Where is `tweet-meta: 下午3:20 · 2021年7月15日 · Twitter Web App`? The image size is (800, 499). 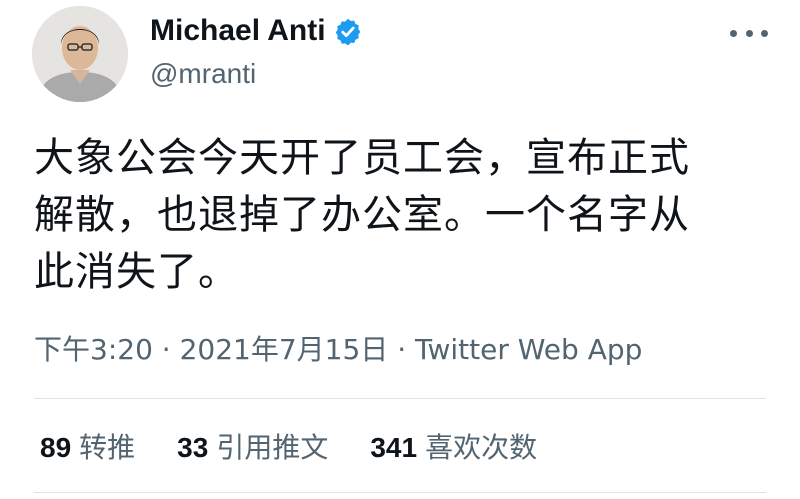
tweet-meta: 下午3:20 · 2021年7月15日 · Twitter Web App is located at coordinates (338, 348).